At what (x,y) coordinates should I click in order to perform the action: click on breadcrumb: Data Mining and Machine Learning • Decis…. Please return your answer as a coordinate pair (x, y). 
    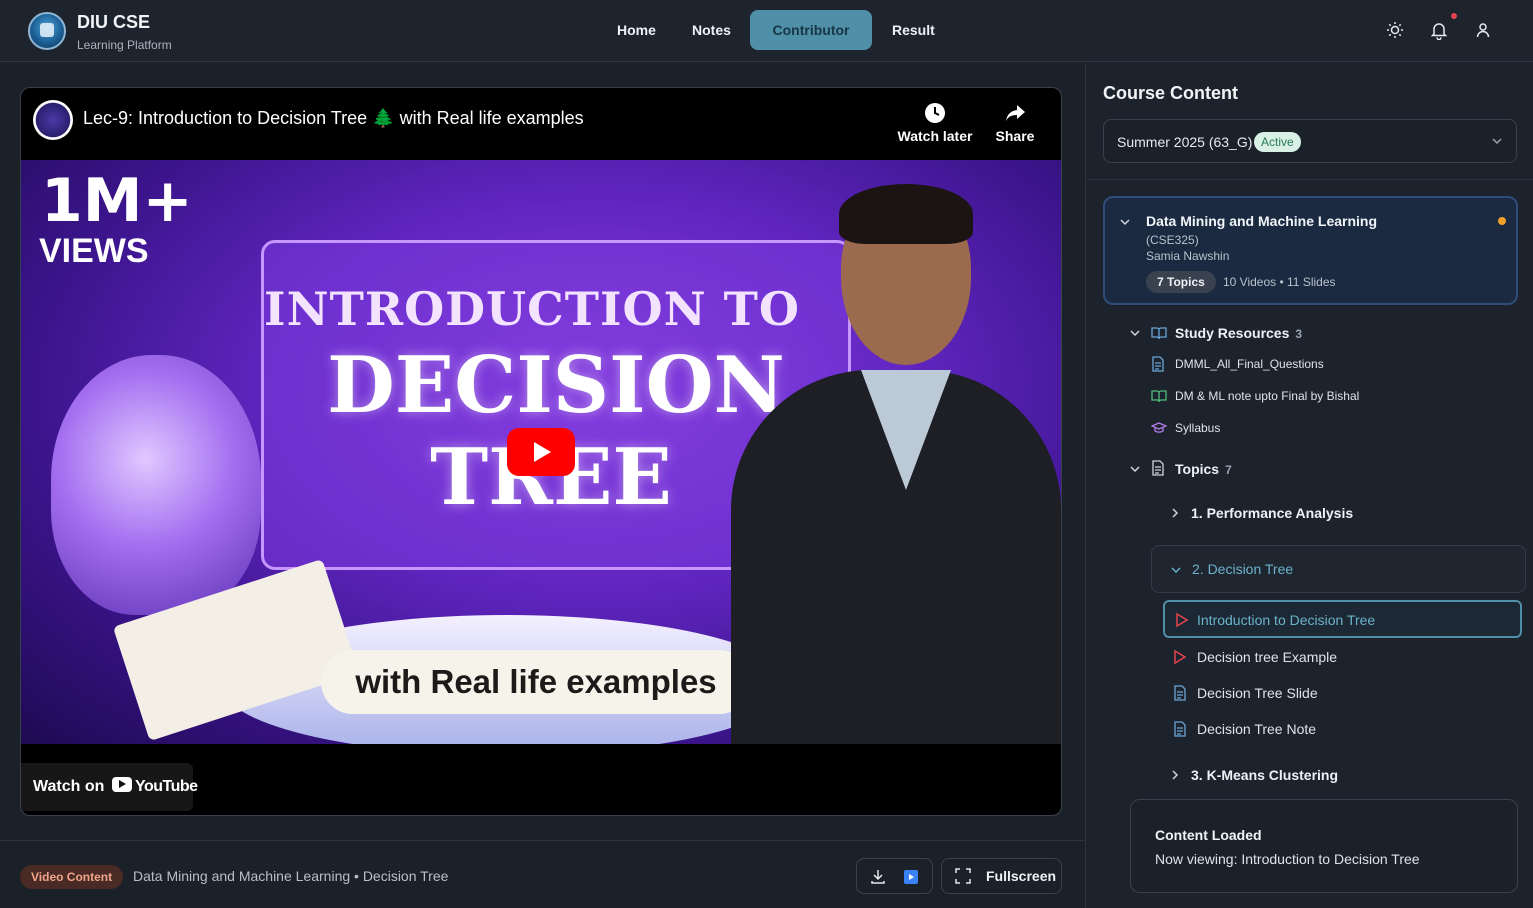
    Looking at the image, I should click on (291, 876).